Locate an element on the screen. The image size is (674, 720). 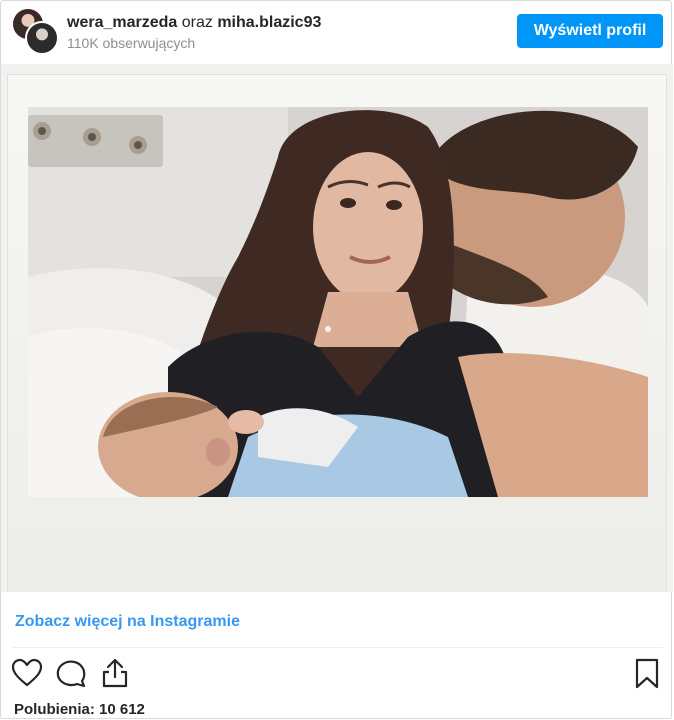
comment-icon is located at coordinates (71, 673).